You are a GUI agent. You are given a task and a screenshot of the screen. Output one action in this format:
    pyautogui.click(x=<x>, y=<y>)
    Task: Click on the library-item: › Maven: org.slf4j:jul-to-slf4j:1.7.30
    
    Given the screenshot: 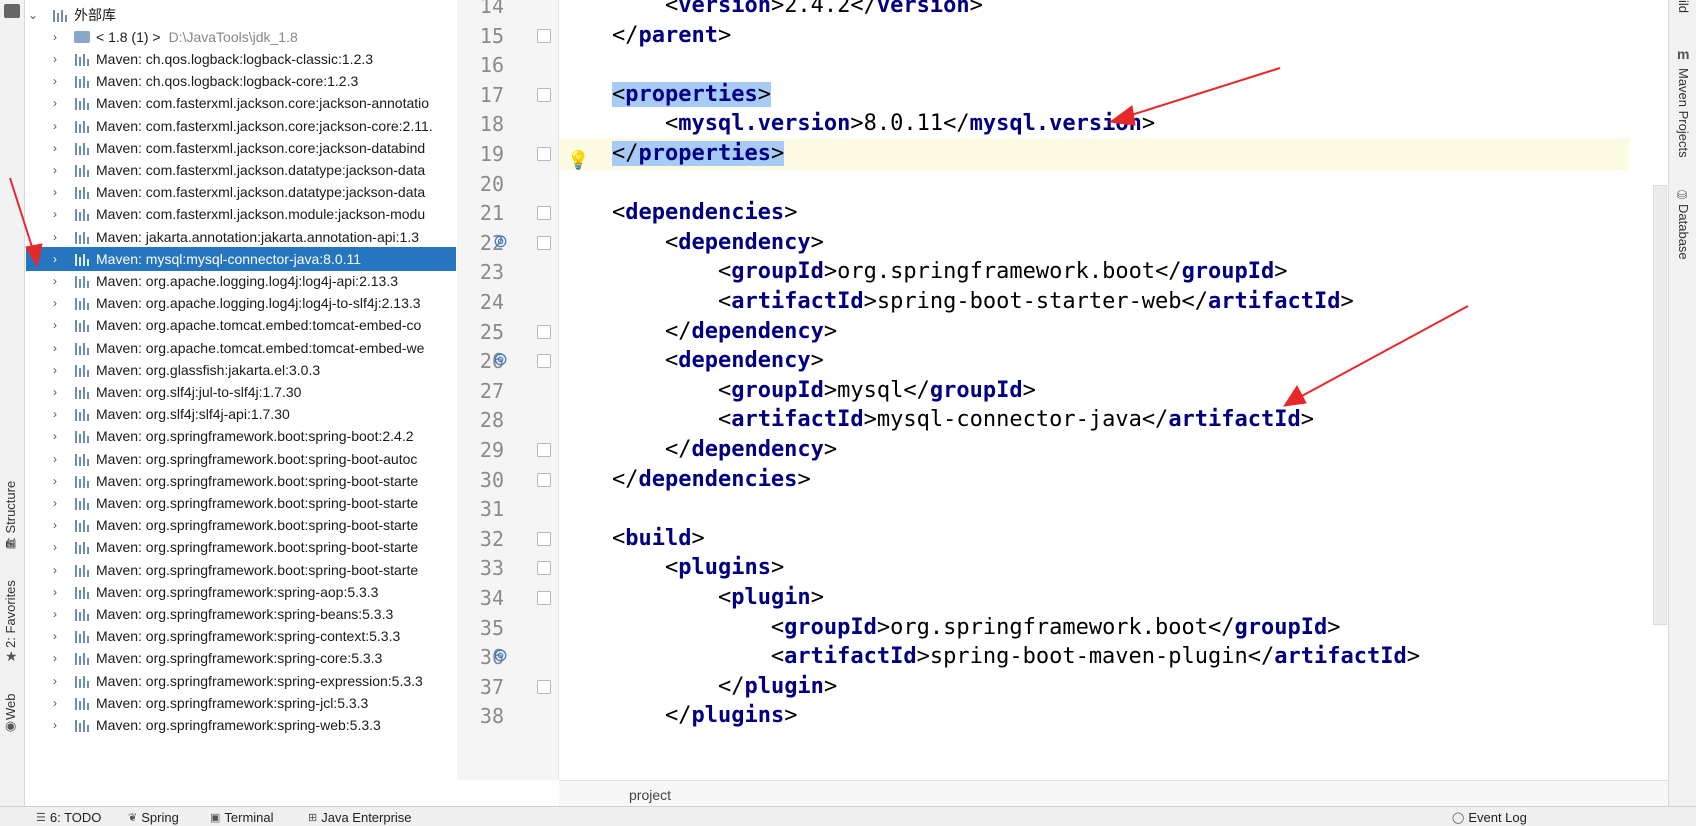 What is the action you would take?
    pyautogui.click(x=241, y=392)
    